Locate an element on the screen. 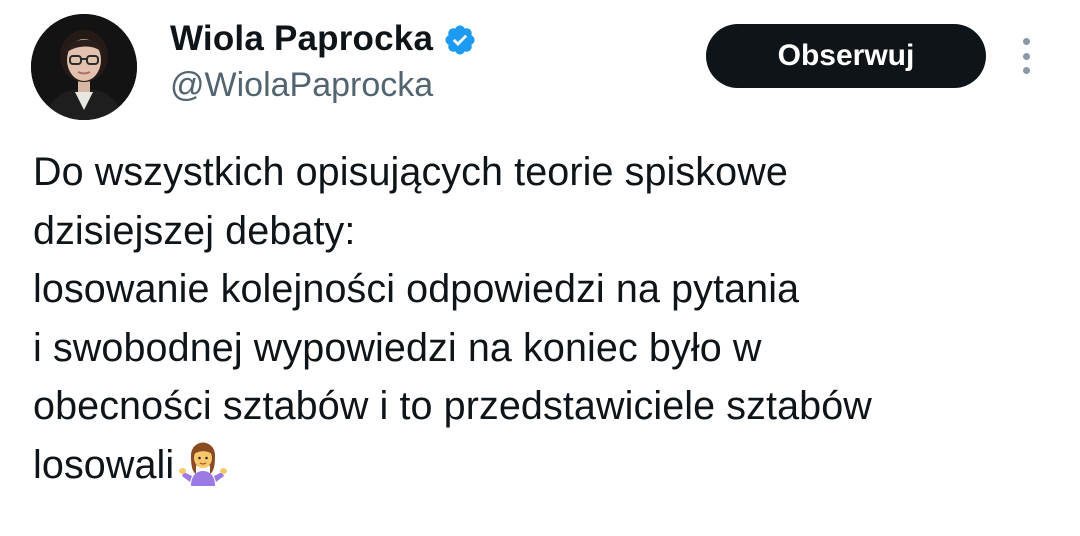  follow-button: Obserwuj is located at coordinates (846, 56).